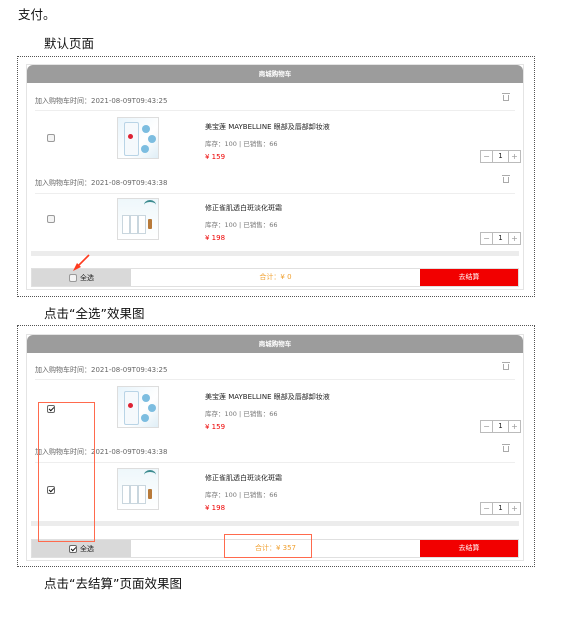 The height and width of the screenshot is (631, 561). I want to click on select-all-toggle: 全选, so click(81, 548).